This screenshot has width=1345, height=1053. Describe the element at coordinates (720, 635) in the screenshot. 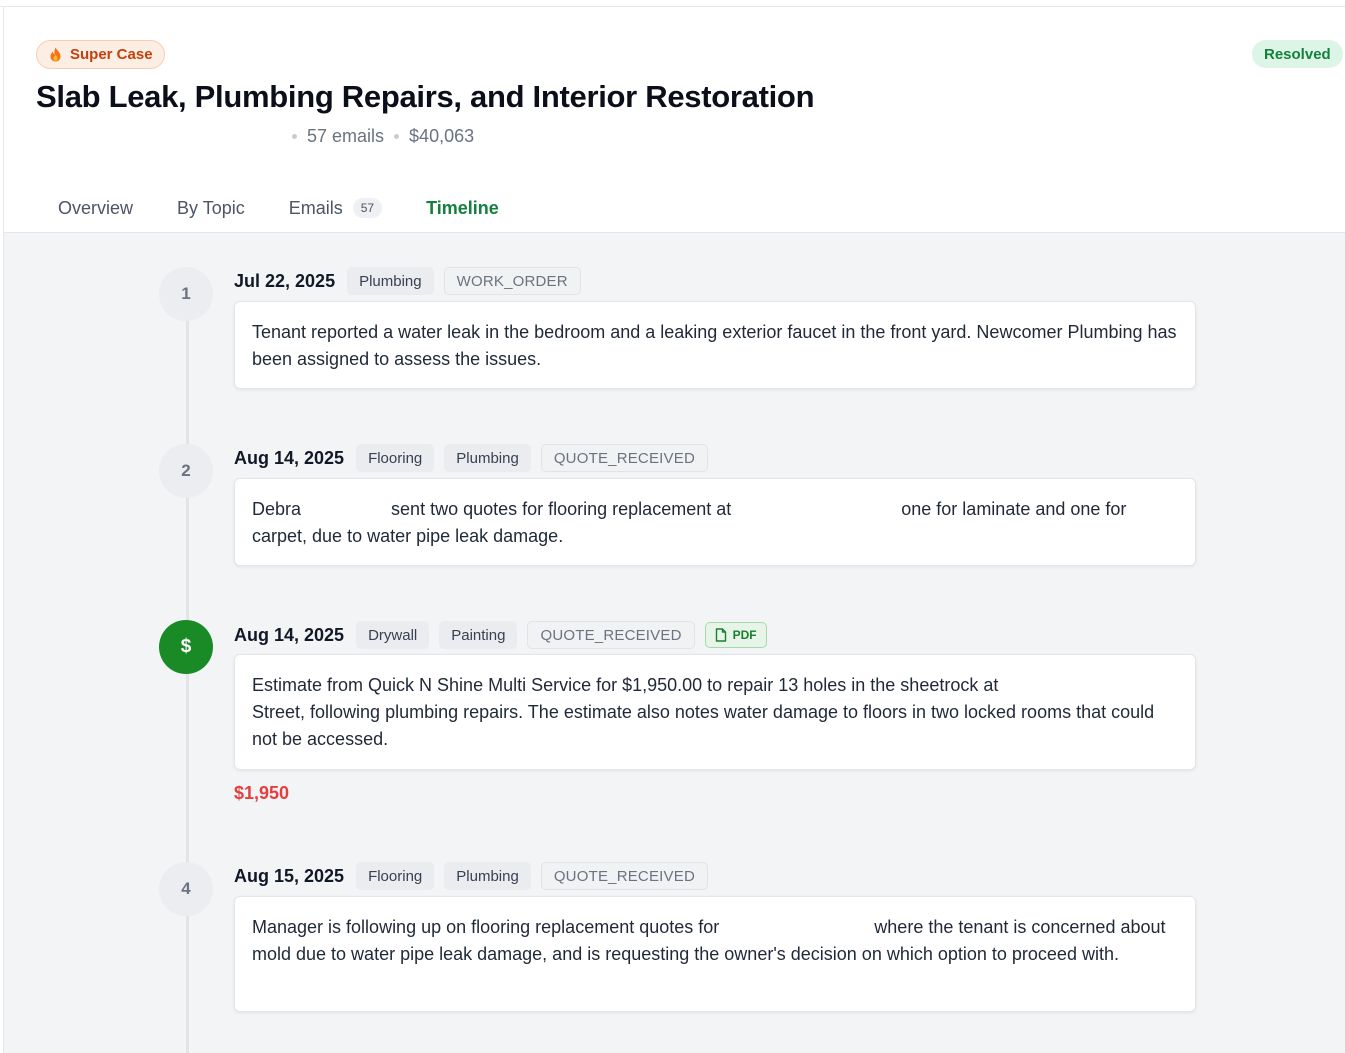

I see `document-icon` at that location.